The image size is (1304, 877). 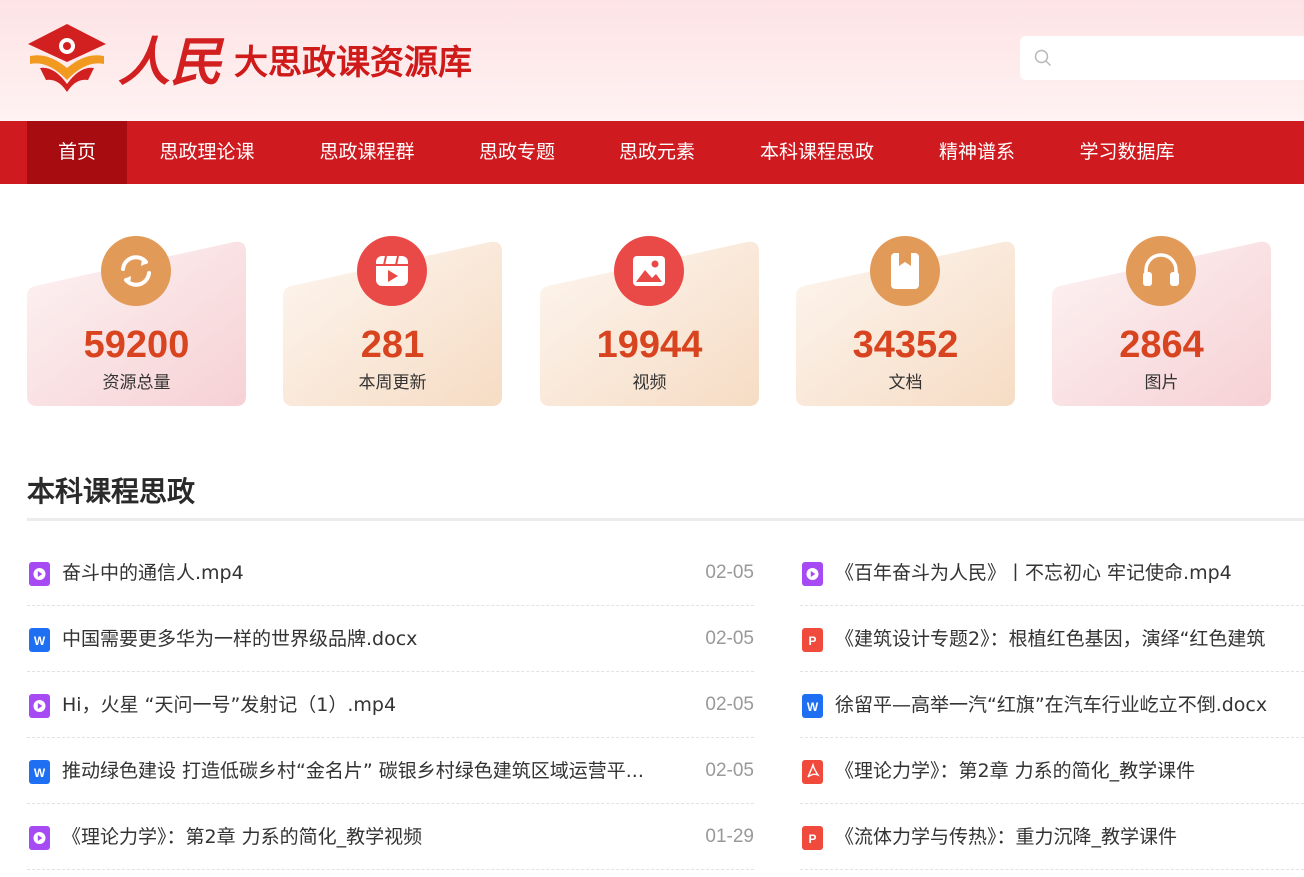 I want to click on search-icon, so click(x=1043, y=58).